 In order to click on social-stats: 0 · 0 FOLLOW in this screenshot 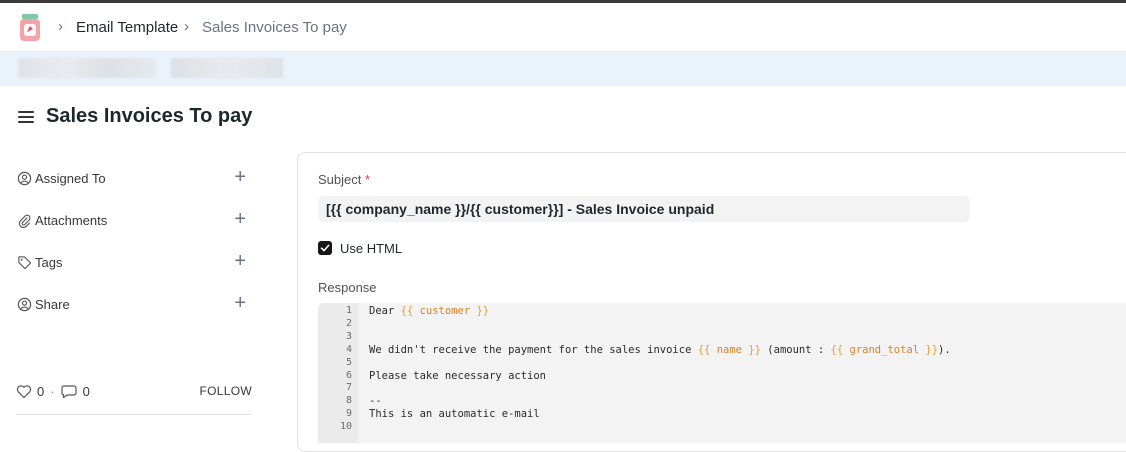, I will do `click(134, 391)`.